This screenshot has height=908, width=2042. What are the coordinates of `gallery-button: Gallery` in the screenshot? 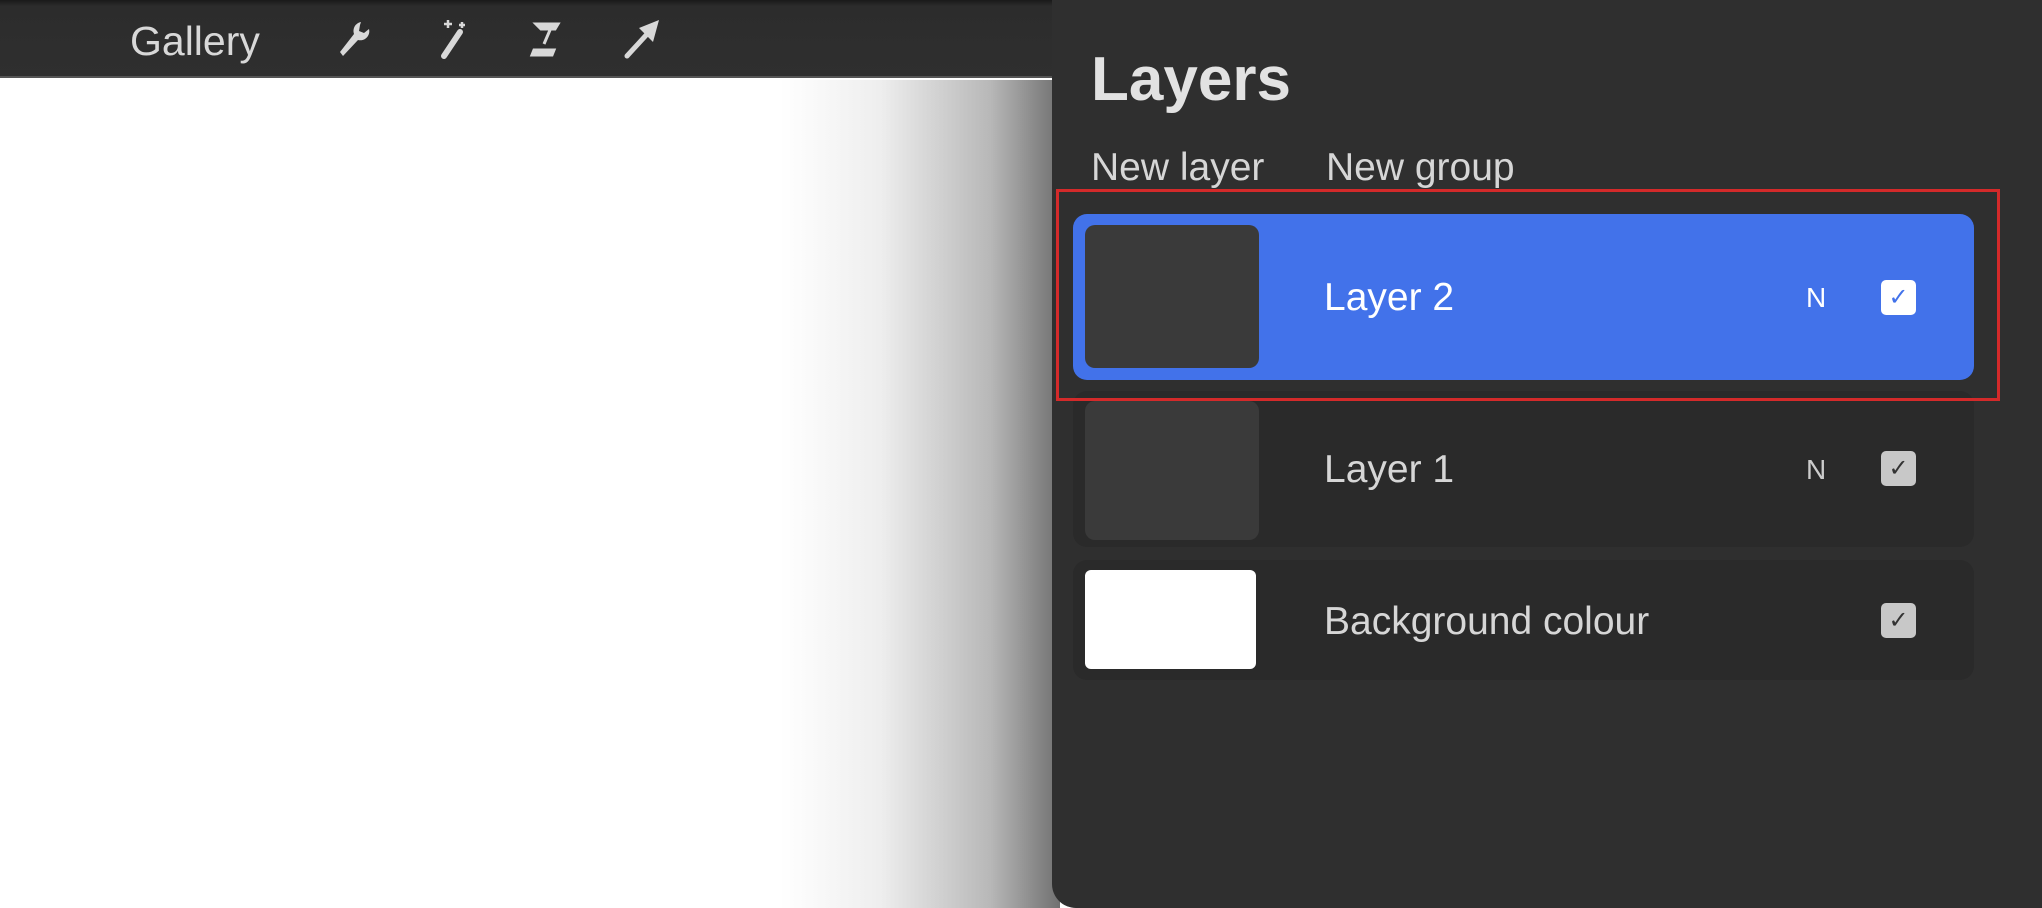 It's located at (195, 41).